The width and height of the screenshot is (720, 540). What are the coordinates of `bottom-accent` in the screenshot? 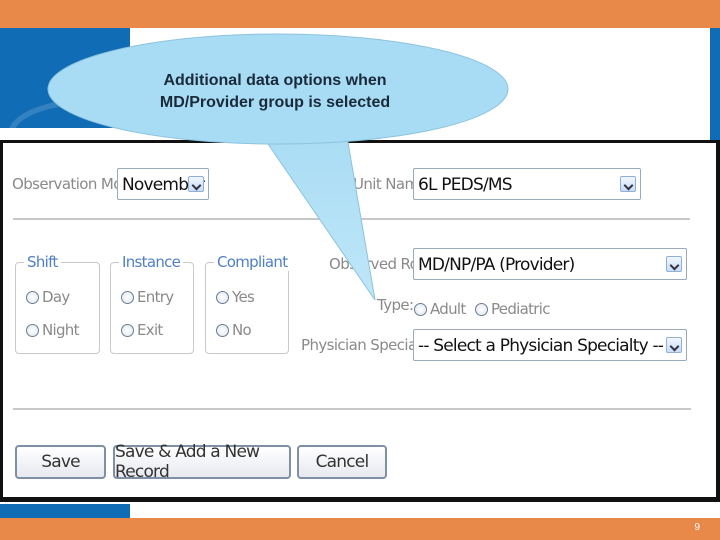 It's located at (65, 511).